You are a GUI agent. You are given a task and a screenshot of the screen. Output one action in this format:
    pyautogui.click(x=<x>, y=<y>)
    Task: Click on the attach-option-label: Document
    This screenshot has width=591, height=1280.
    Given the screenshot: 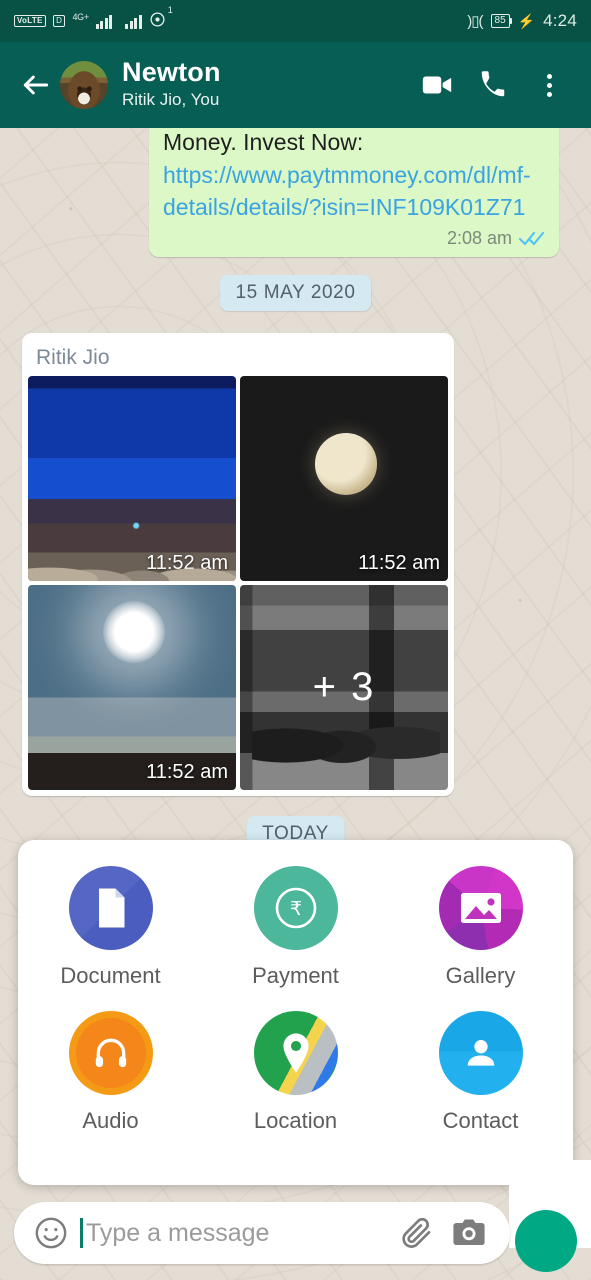 What is the action you would take?
    pyautogui.click(x=110, y=975)
    